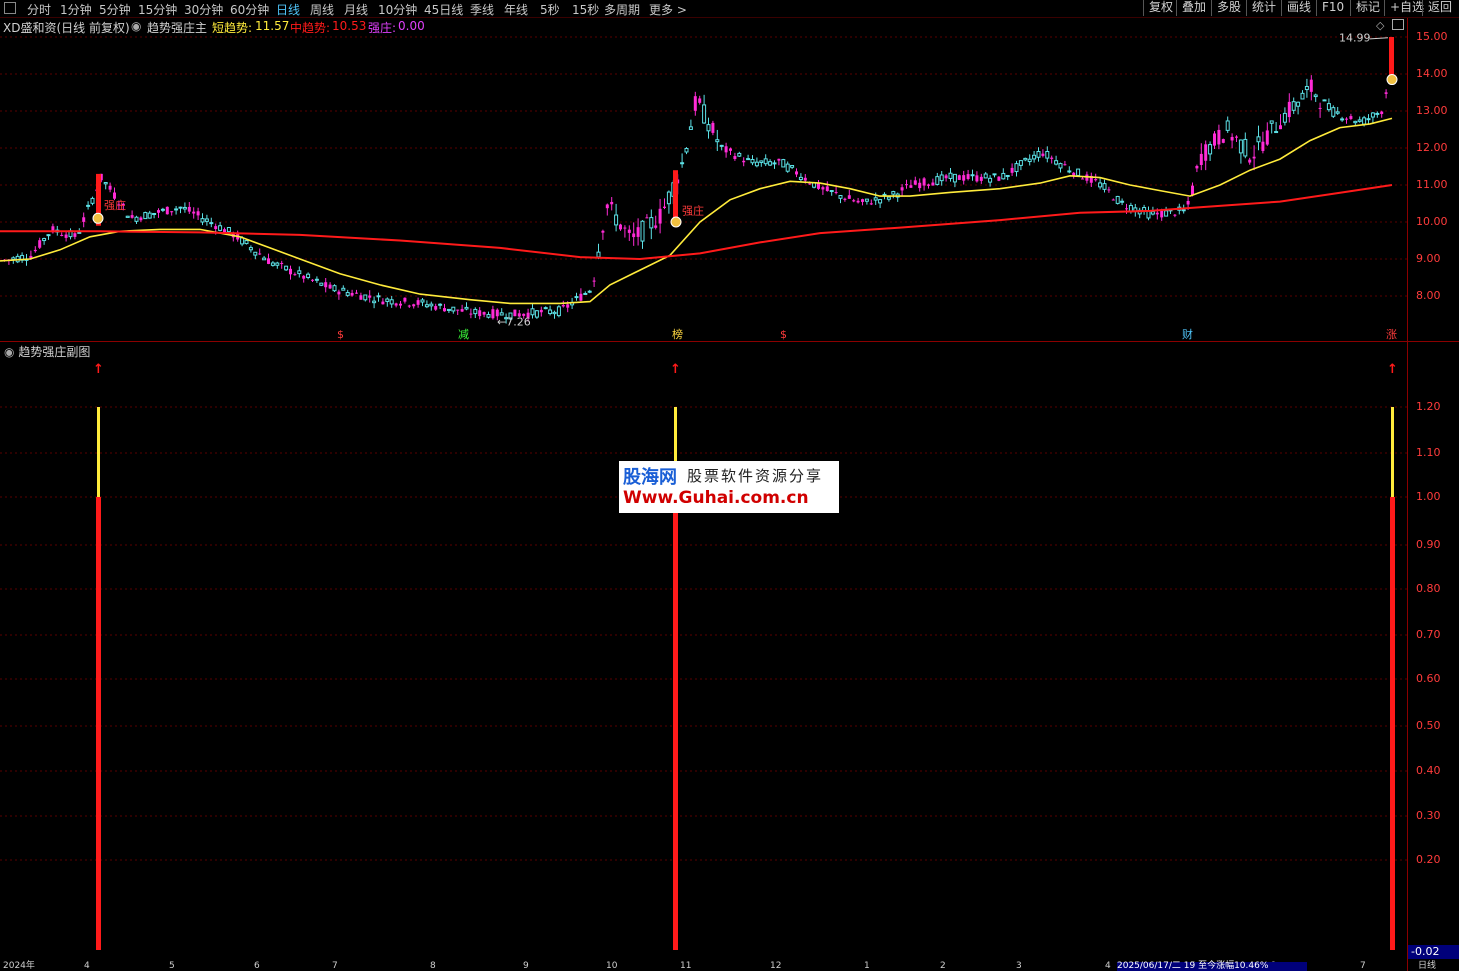 Image resolution: width=1459 pixels, height=971 pixels. Describe the element at coordinates (172, 966) in the screenshot. I see `month-label: 5` at that location.